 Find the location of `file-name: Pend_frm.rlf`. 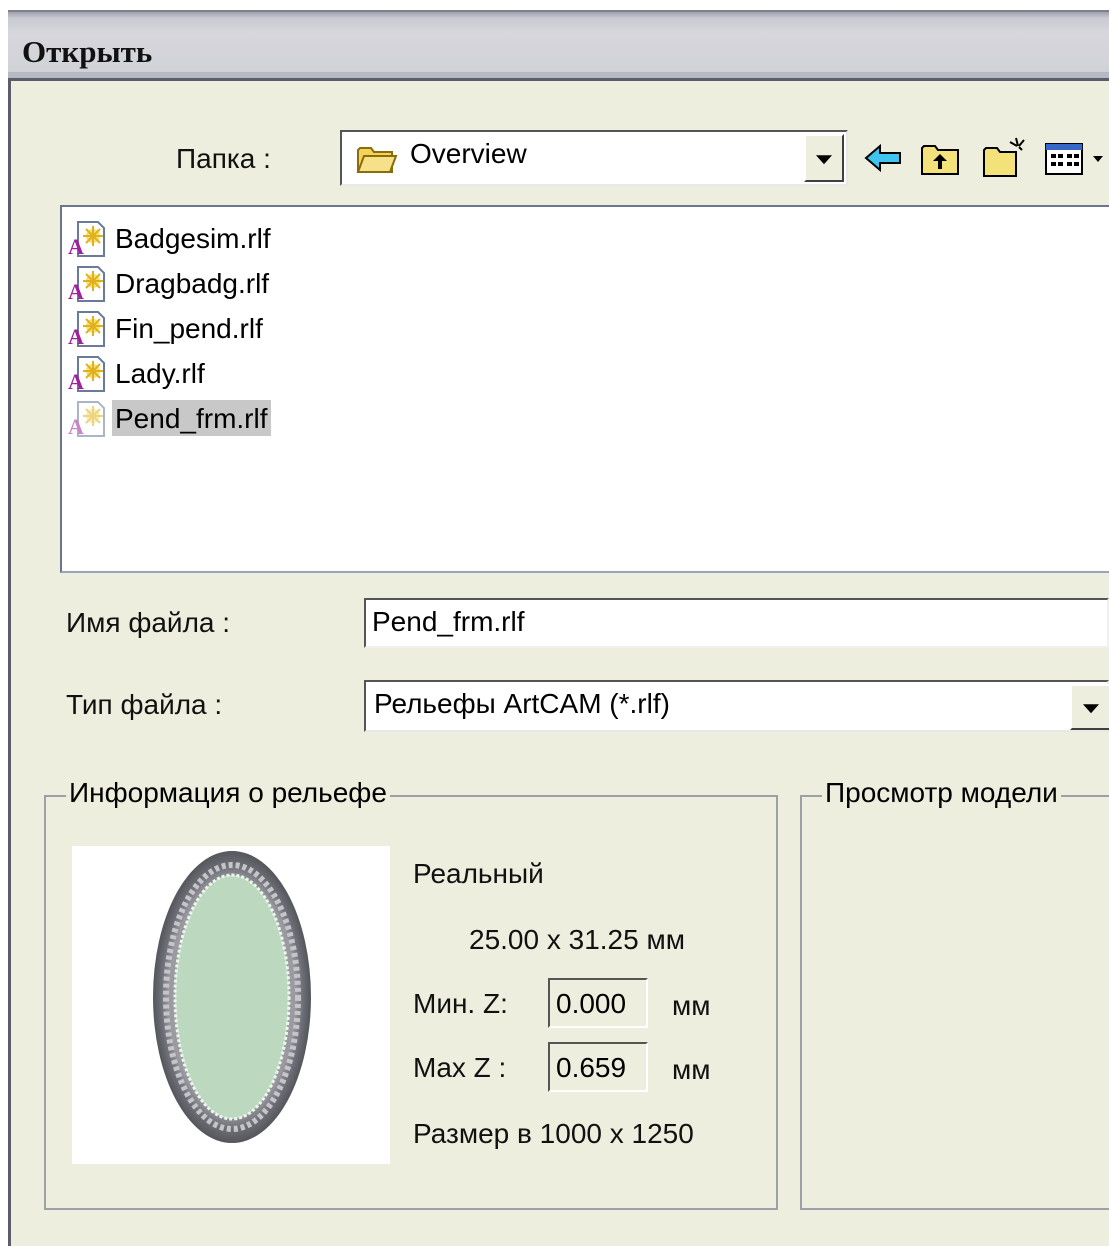

file-name: Pend_frm.rlf is located at coordinates (191, 418).